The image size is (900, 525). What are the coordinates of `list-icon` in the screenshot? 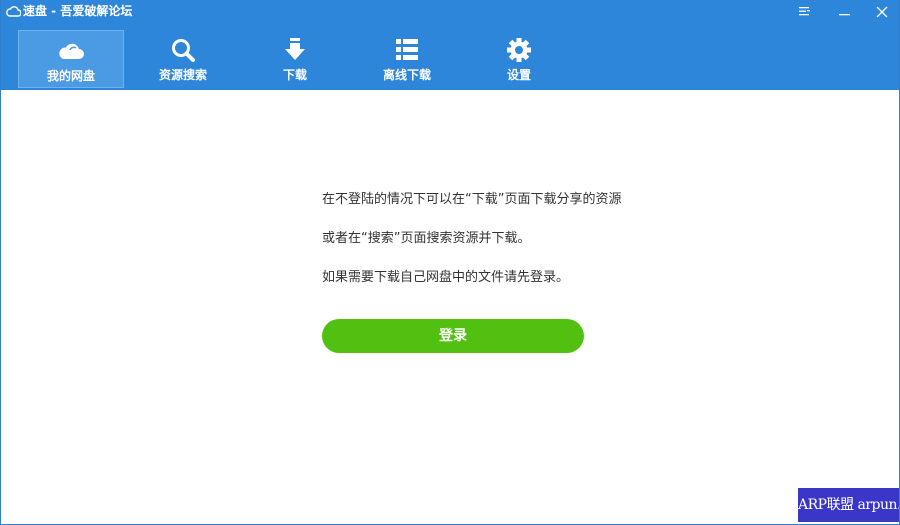 It's located at (407, 49).